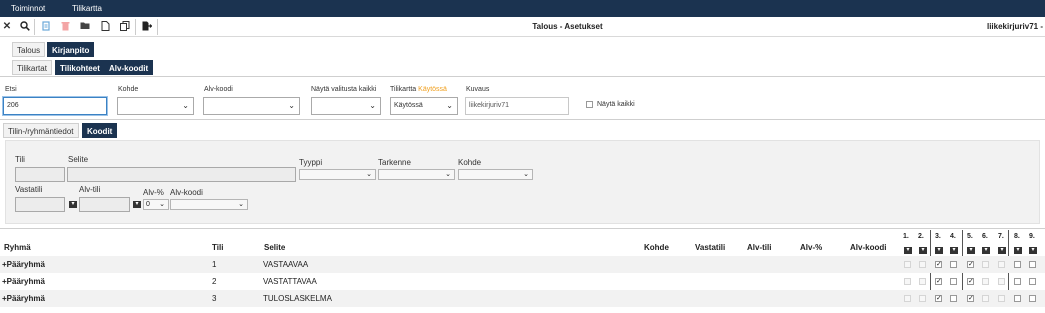  Describe the element at coordinates (424, 106) in the screenshot. I see `tilikartta-select: Käytössä ⌄` at that location.